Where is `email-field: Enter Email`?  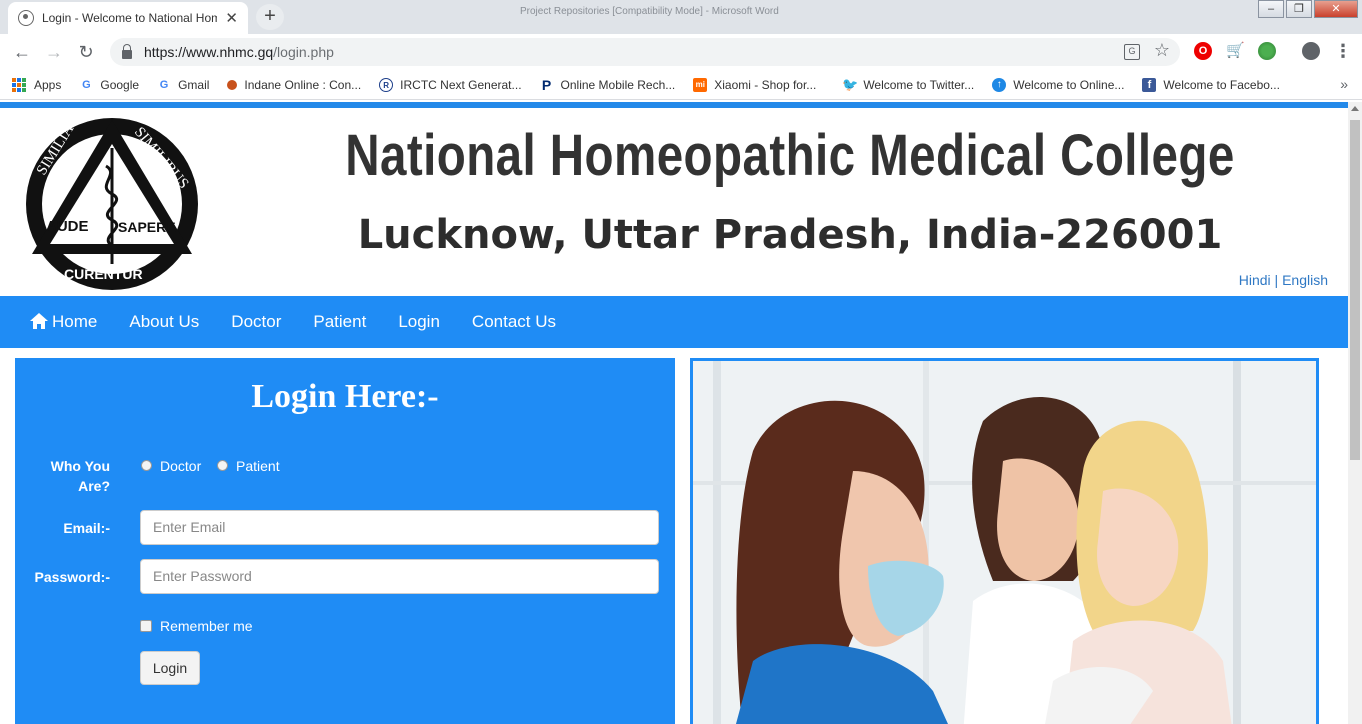
email-field: Enter Email is located at coordinates (399, 527).